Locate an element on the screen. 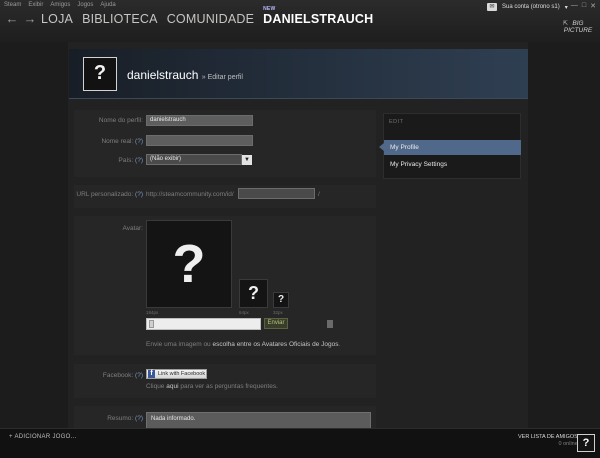  pais-label: País: (?) is located at coordinates (111, 160).